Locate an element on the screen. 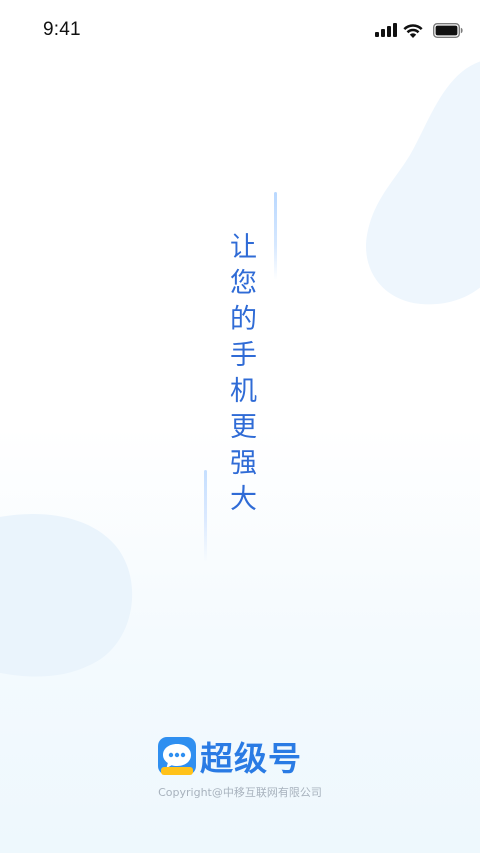 This screenshot has height=853, width=480. status-bar: 9:41 is located at coordinates (240, 30).